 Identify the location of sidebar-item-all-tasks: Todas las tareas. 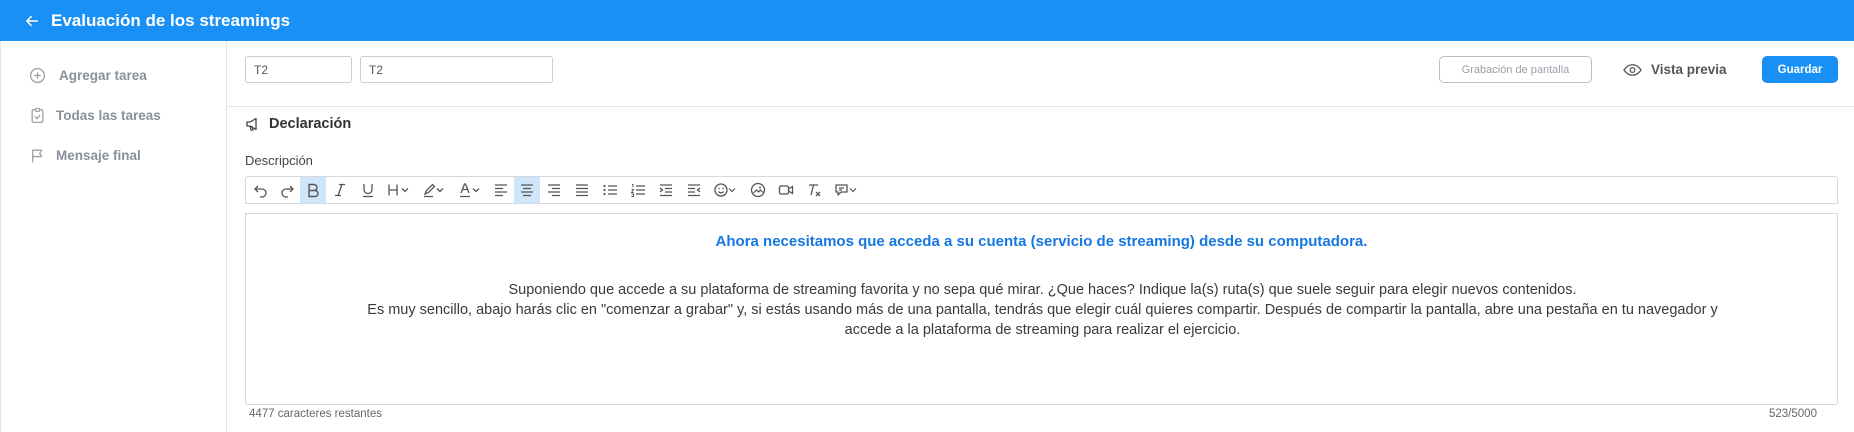
(95, 115).